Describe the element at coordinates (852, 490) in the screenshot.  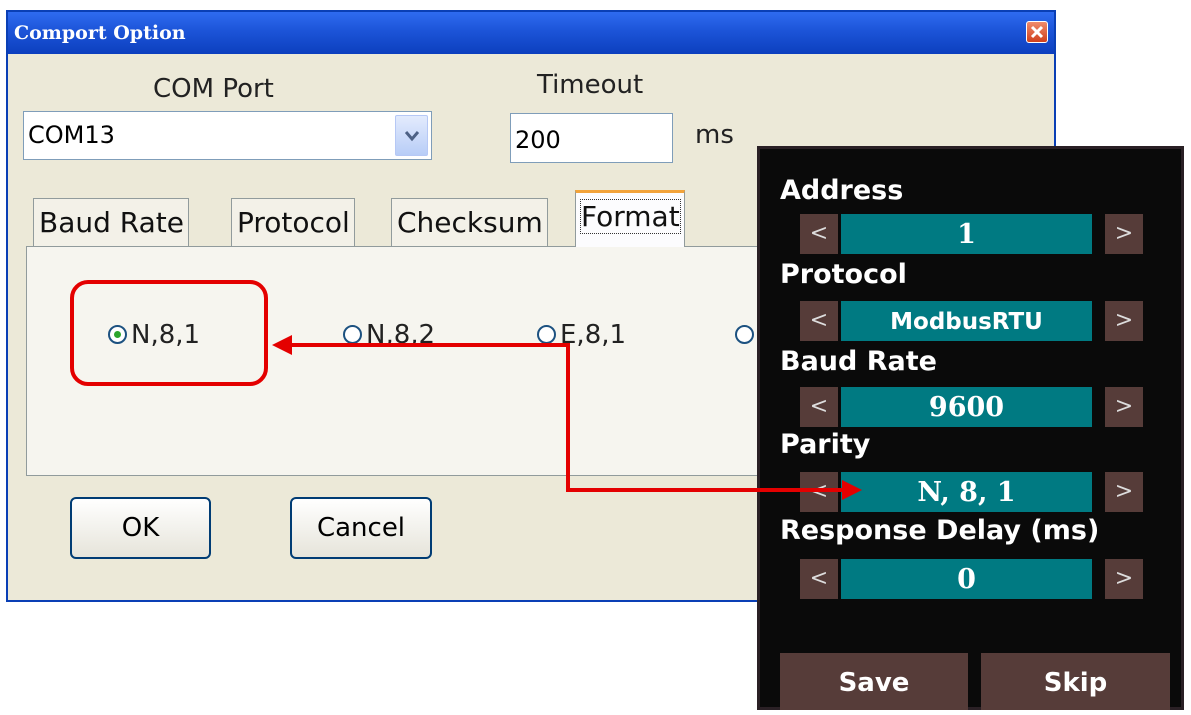
I see `arrowhead-right-icon` at that location.